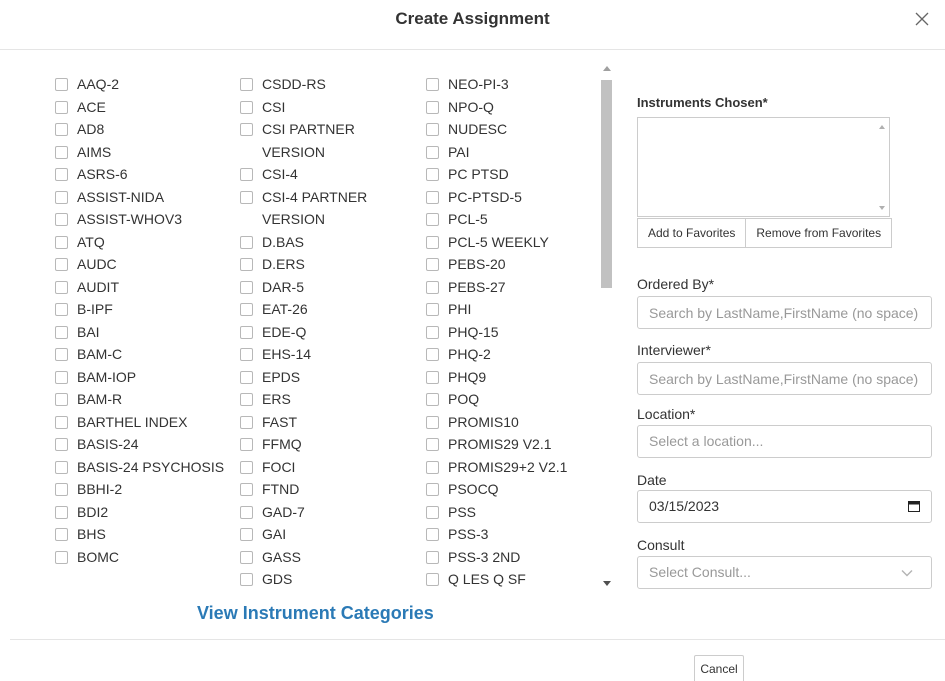 The height and width of the screenshot is (681, 945). I want to click on instrument-checkbox-item: D.BAS, so click(327, 242).